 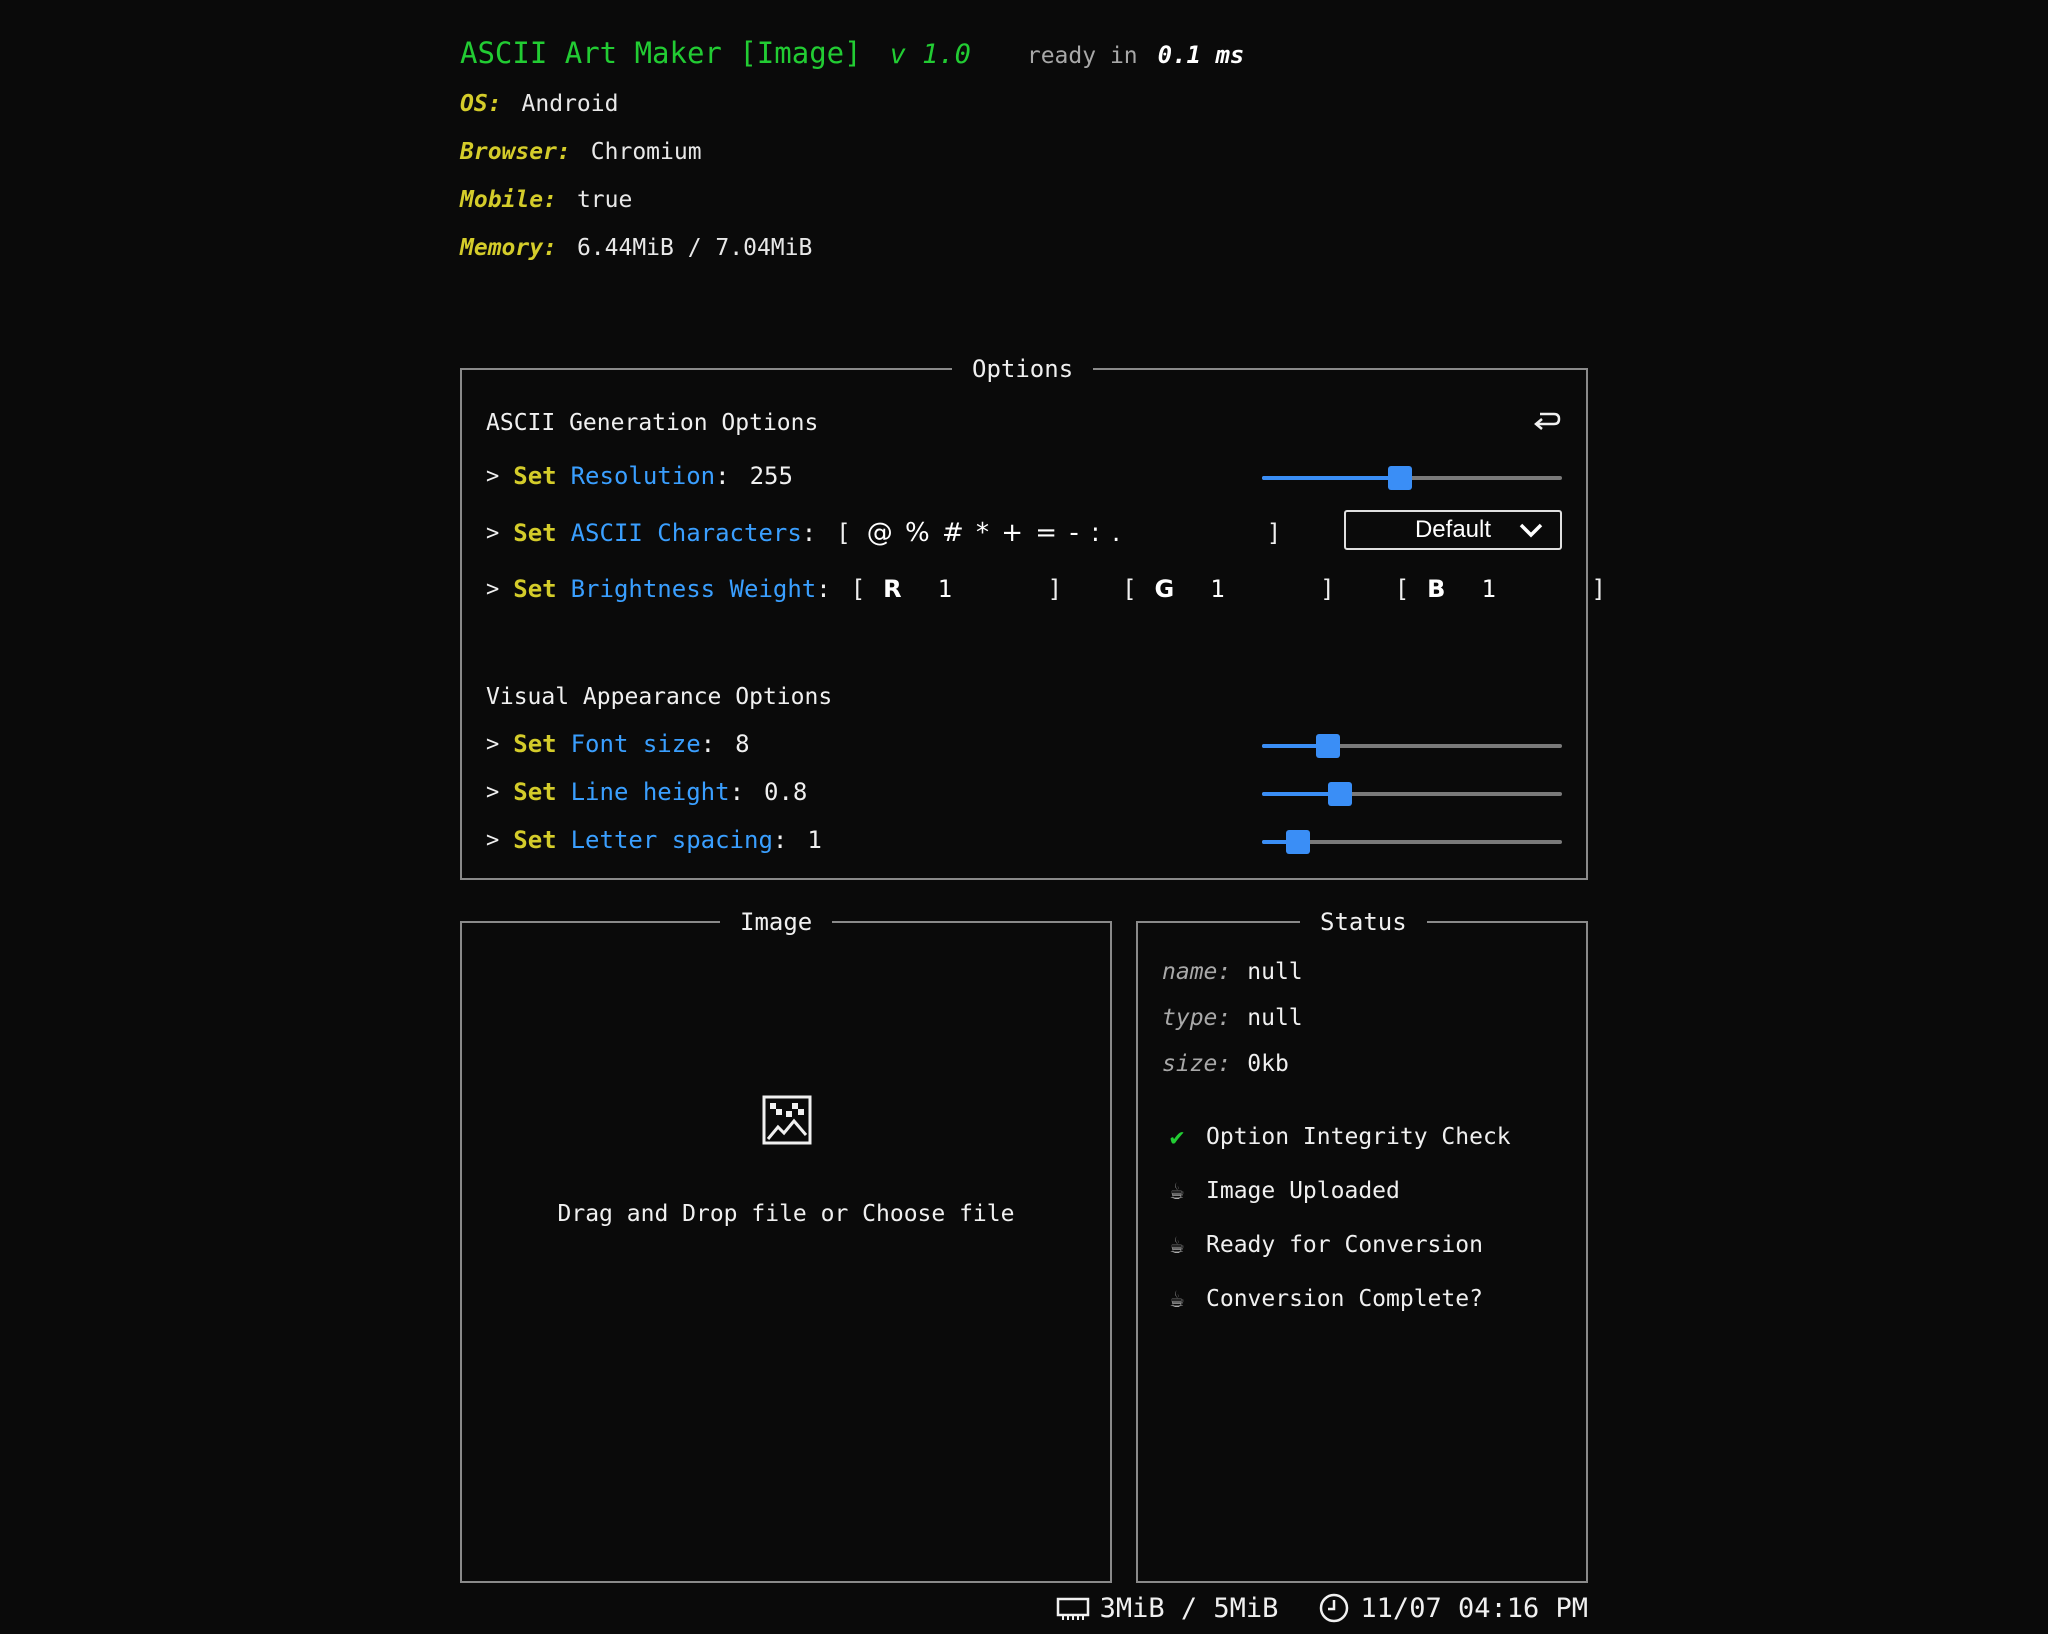 I want to click on brightness-b-field: [ B 1 ], so click(x=1500, y=589).